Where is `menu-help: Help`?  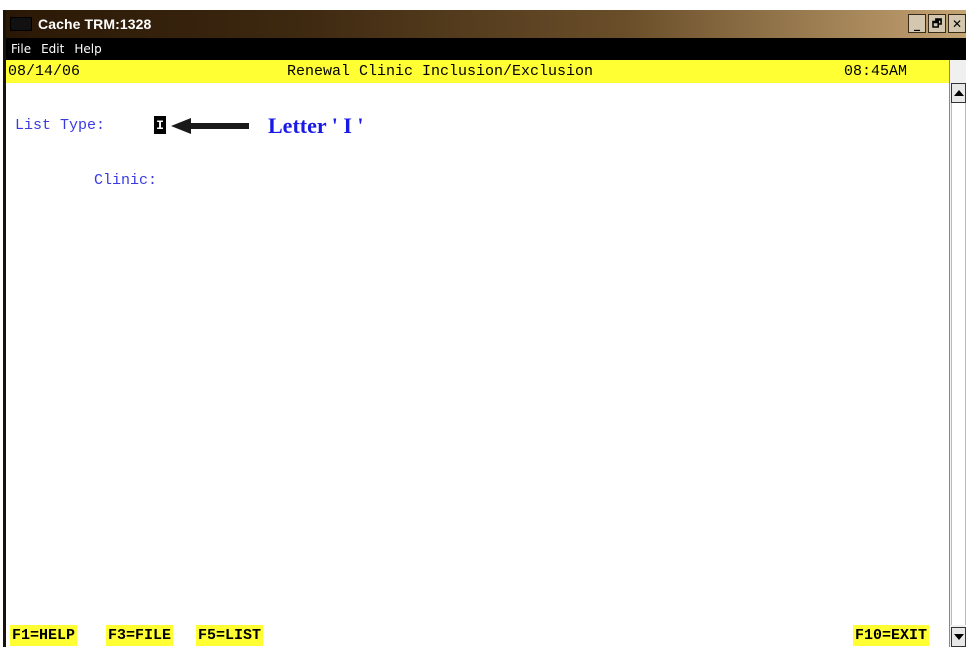 menu-help: Help is located at coordinates (87, 49).